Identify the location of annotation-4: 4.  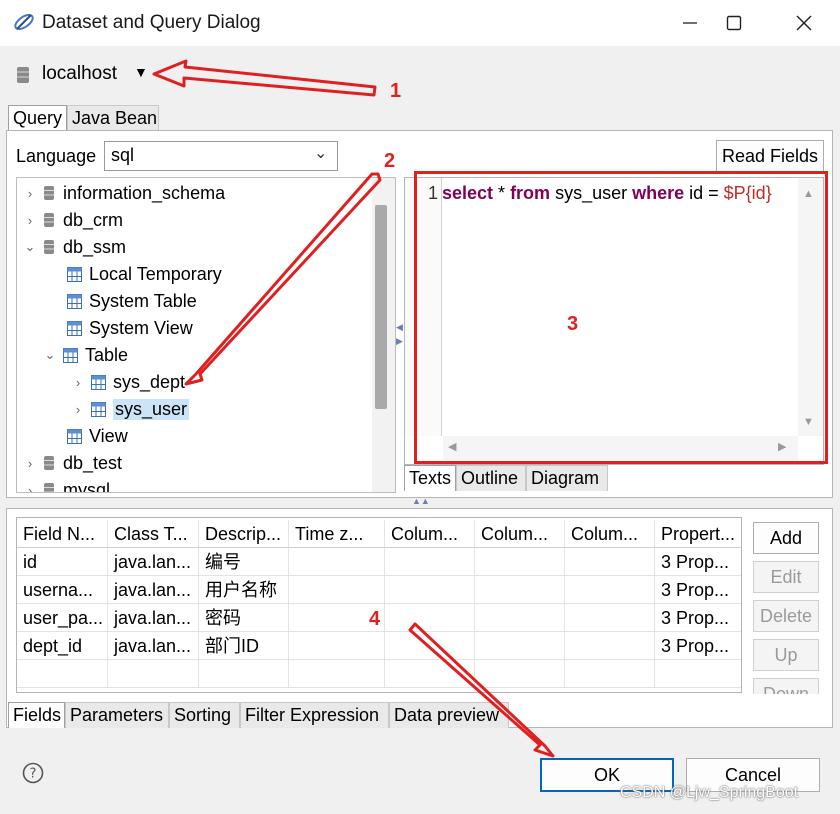
(375, 619).